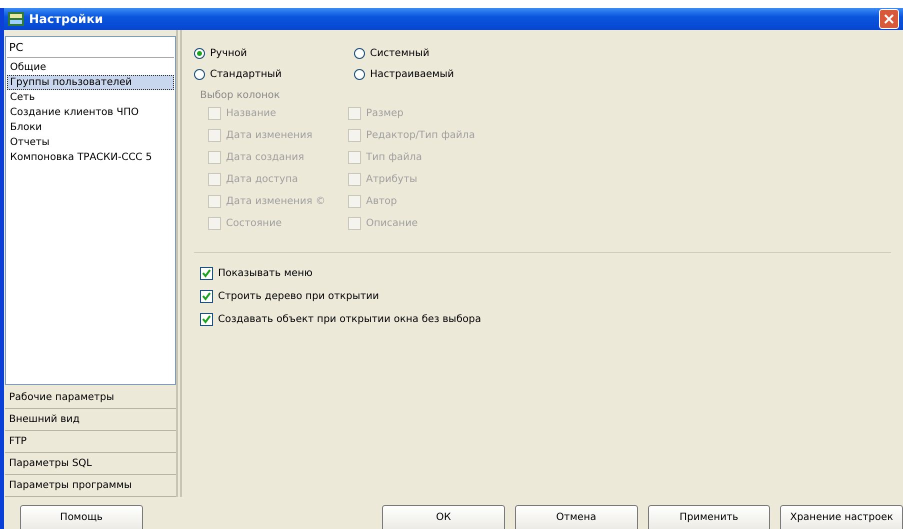  What do you see at coordinates (545, 296) in the screenshot?
I see `checkbox-option: Строить дерево при открытии` at bounding box center [545, 296].